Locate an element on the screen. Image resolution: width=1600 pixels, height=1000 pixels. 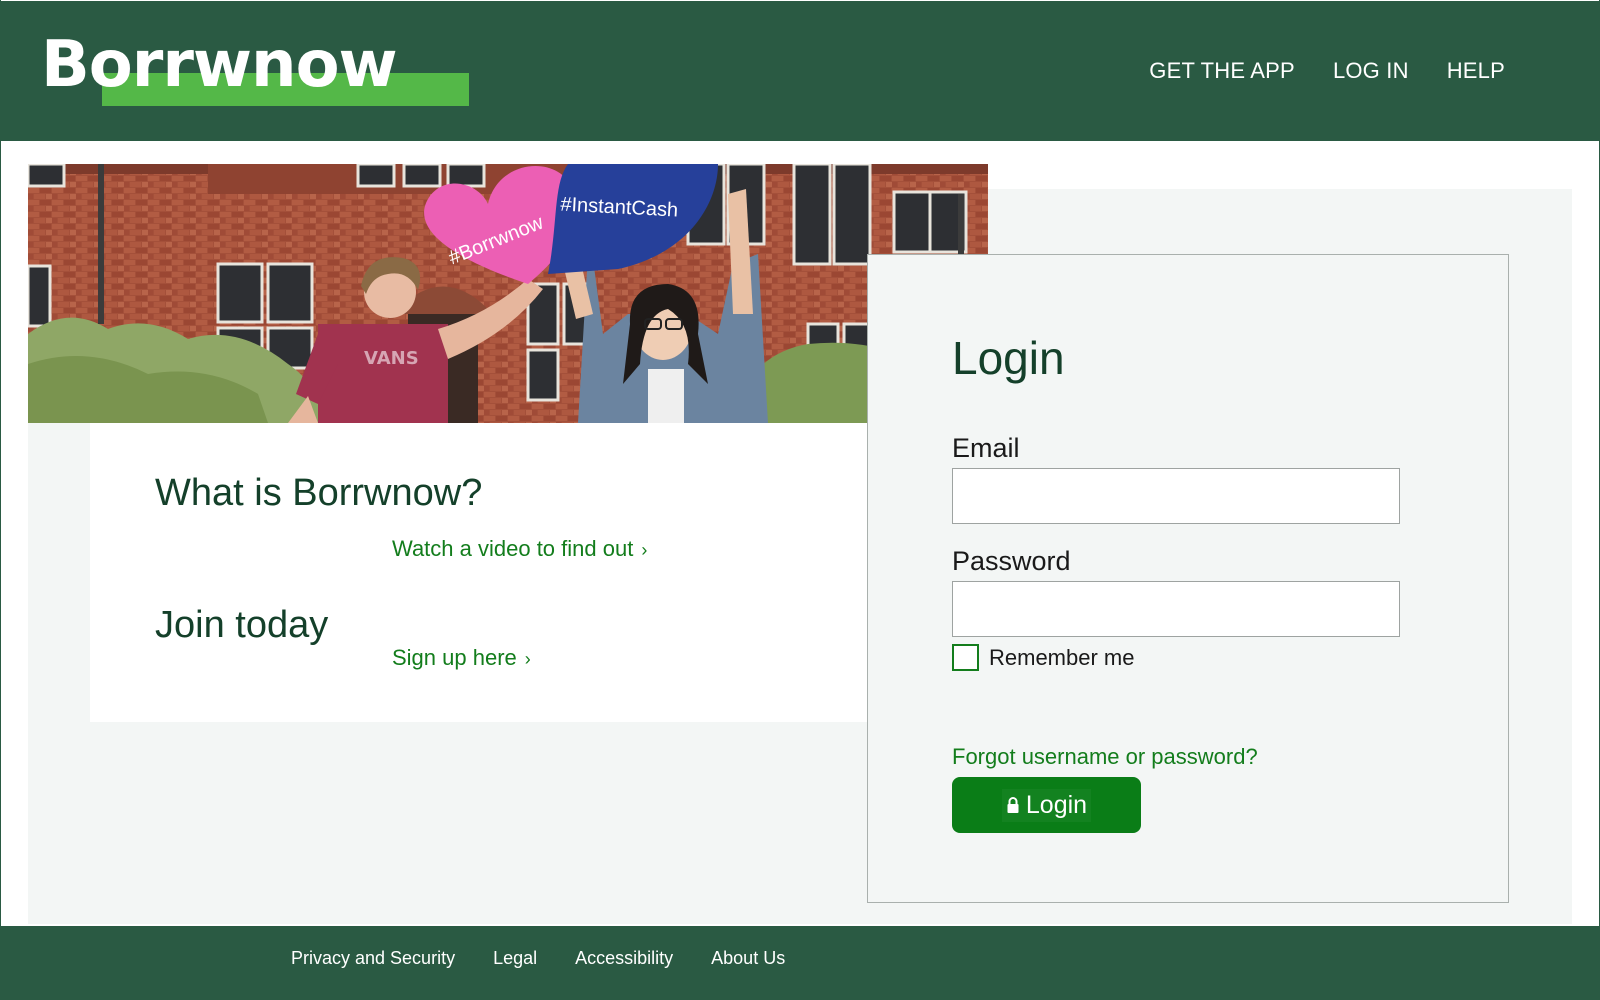
login-title: Login is located at coordinates (1008, 358).